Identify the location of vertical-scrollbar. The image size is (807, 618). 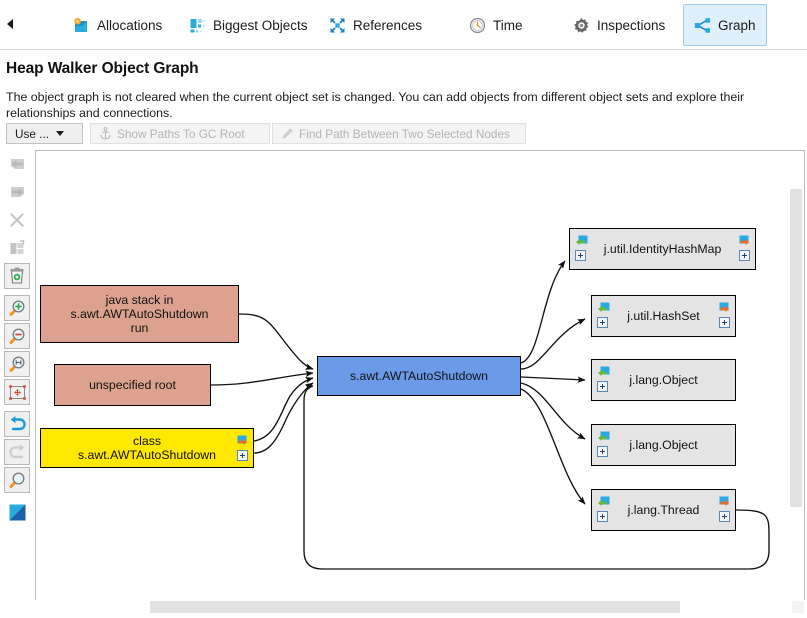
(796, 381).